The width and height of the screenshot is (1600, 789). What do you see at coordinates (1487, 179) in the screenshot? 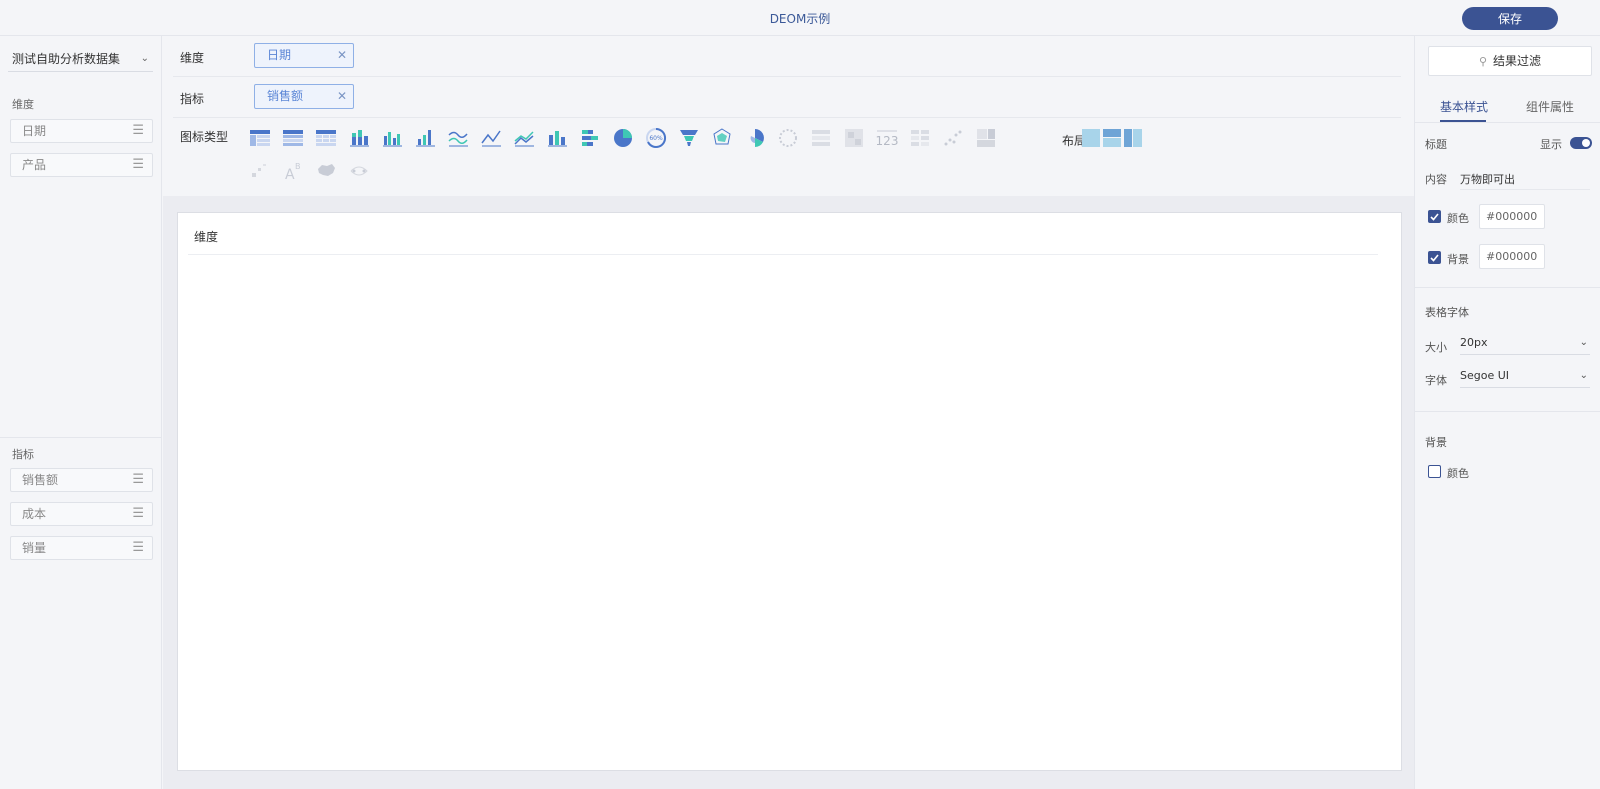
I see `content-value: 万物即可出` at bounding box center [1487, 179].